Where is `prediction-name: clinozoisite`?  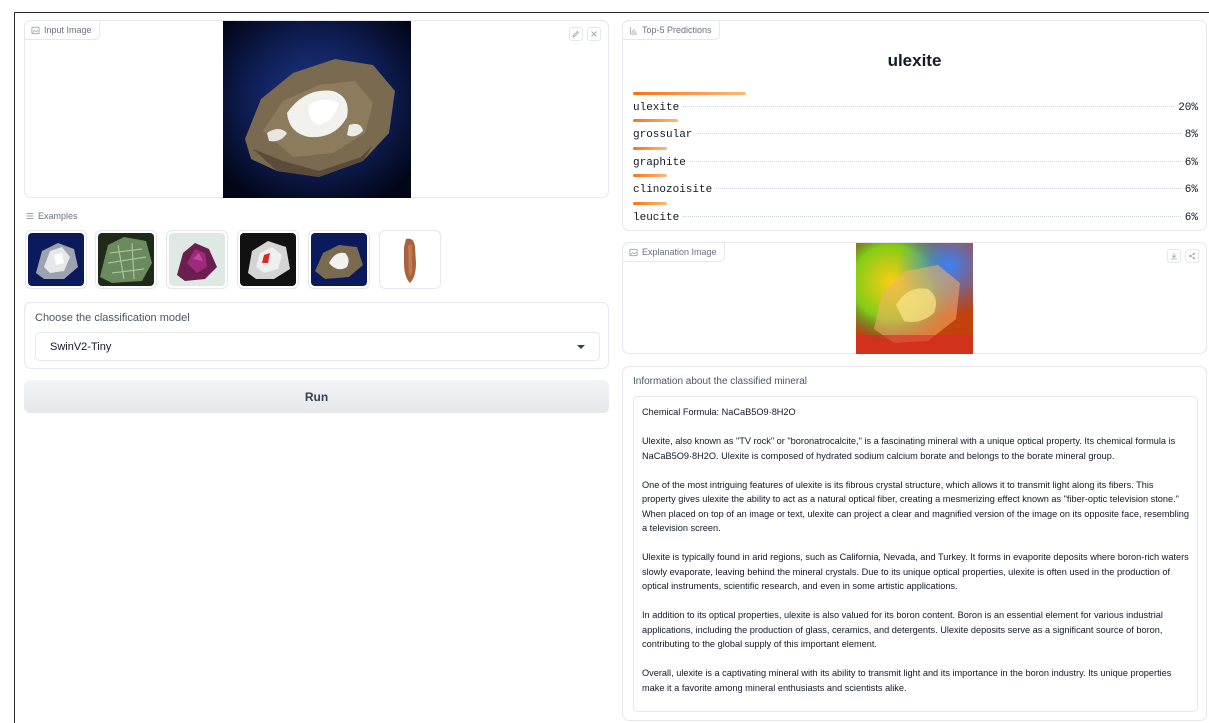 prediction-name: clinozoisite is located at coordinates (673, 190).